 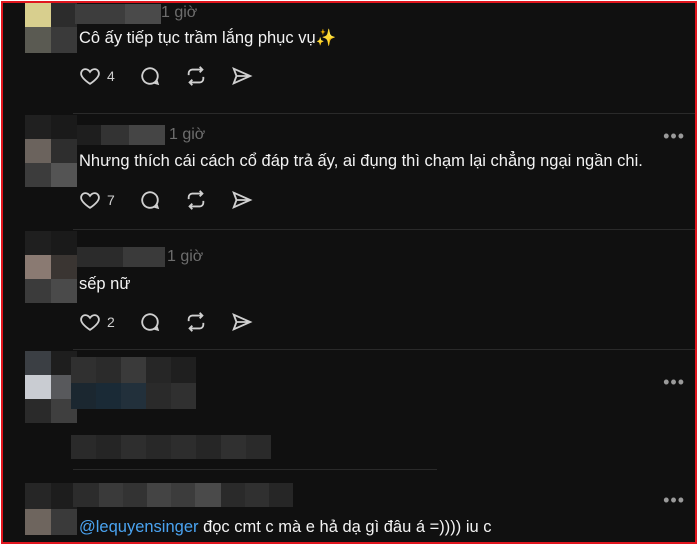 I want to click on post-text: sếp nữ, so click(x=105, y=284).